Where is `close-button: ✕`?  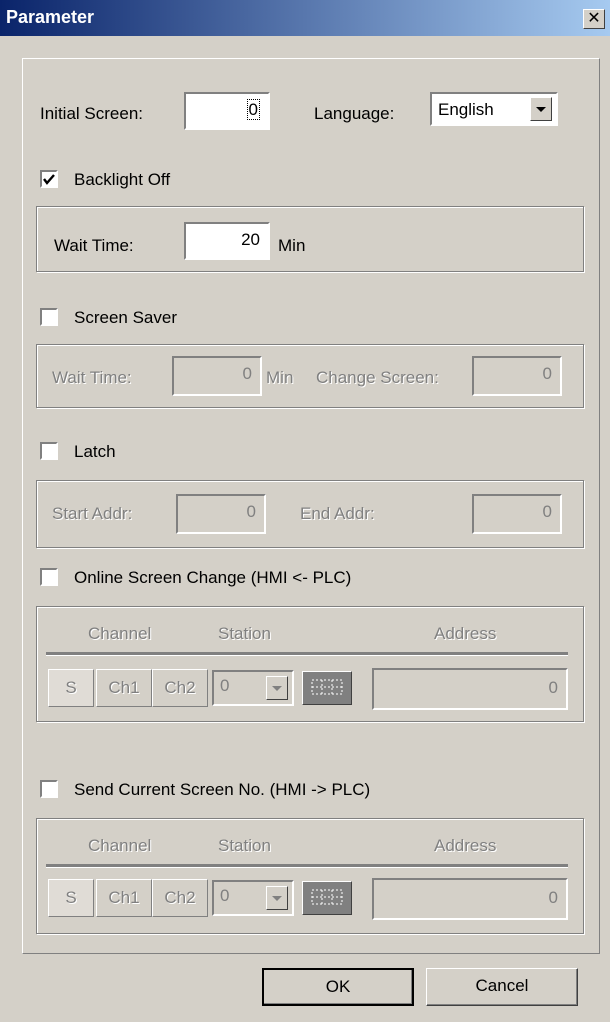 close-button: ✕ is located at coordinates (594, 19).